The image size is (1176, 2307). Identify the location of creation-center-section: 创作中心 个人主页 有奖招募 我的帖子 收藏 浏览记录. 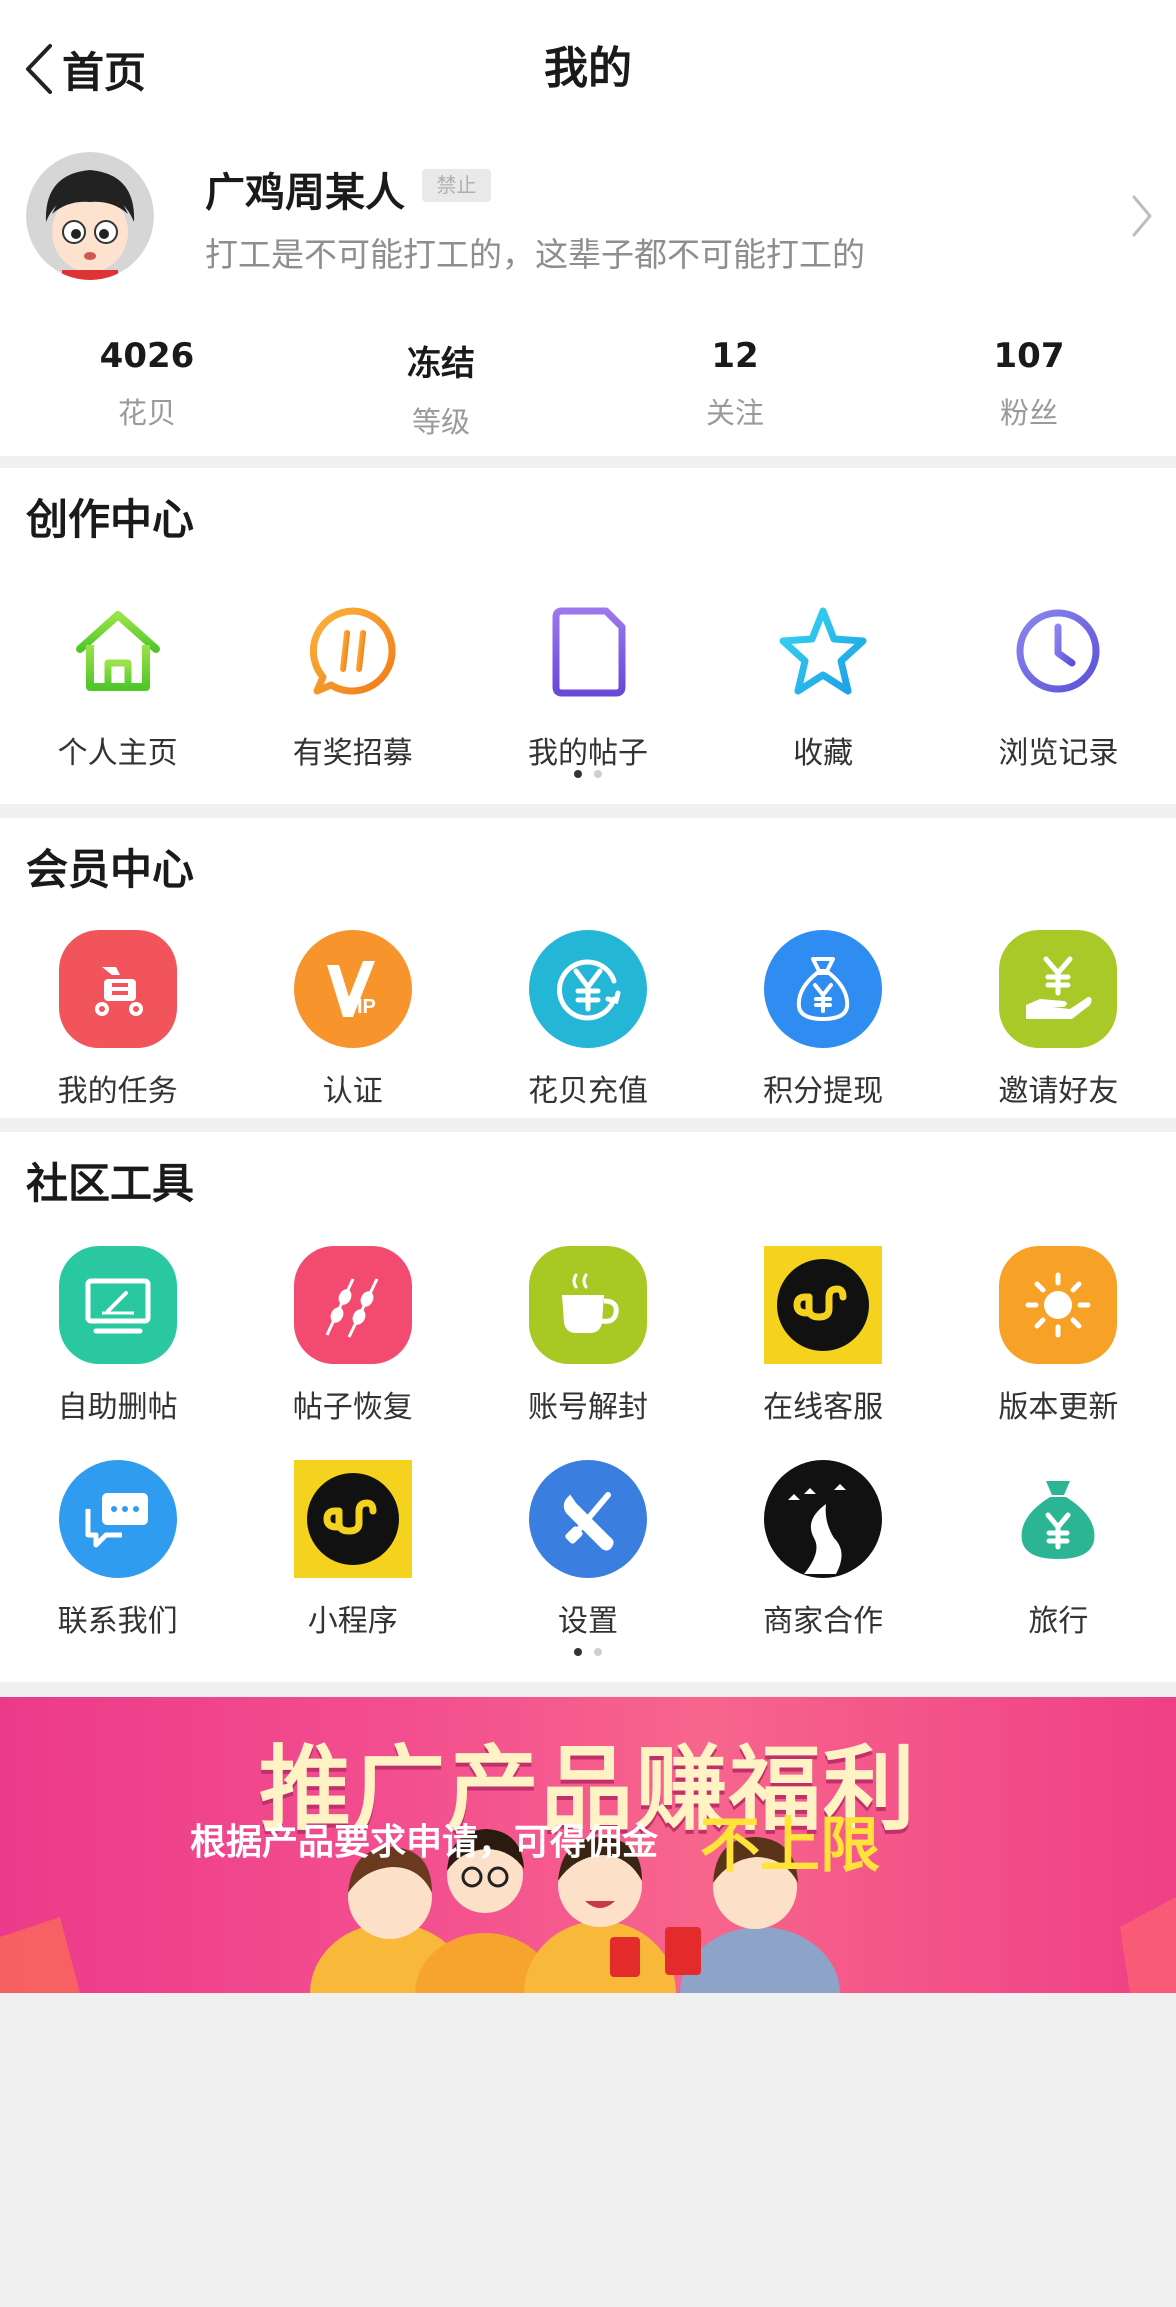
(588, 636).